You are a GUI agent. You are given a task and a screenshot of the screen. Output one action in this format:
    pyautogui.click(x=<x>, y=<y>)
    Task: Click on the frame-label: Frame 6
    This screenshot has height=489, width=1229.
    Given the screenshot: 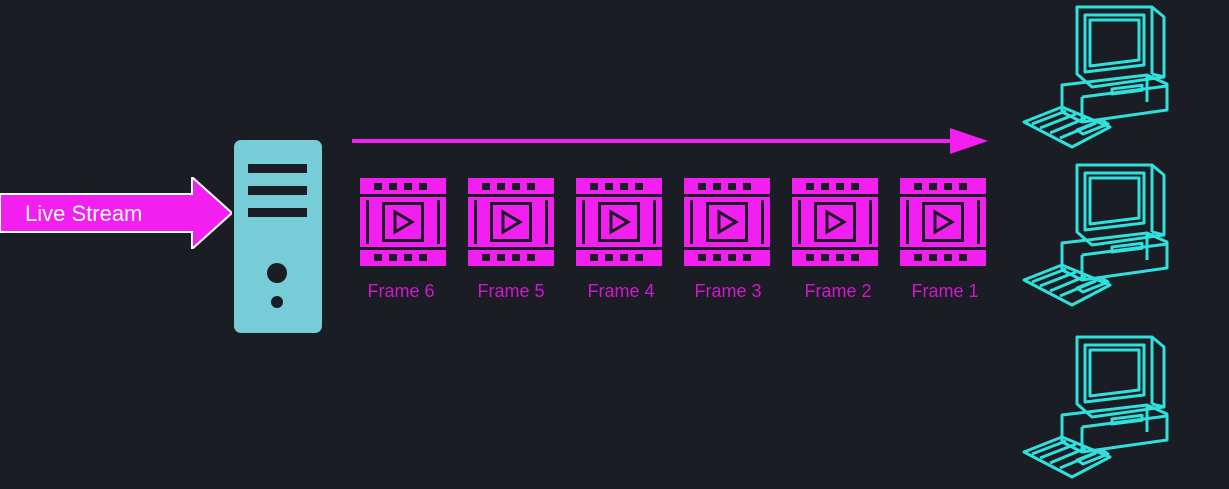 What is the action you would take?
    pyautogui.click(x=401, y=291)
    